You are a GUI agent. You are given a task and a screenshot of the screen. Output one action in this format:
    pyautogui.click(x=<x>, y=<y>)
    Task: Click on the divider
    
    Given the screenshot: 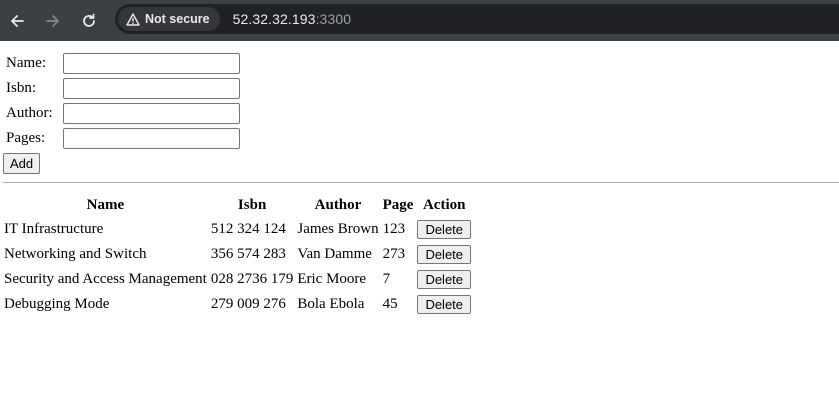 What is the action you would take?
    pyautogui.click(x=421, y=182)
    